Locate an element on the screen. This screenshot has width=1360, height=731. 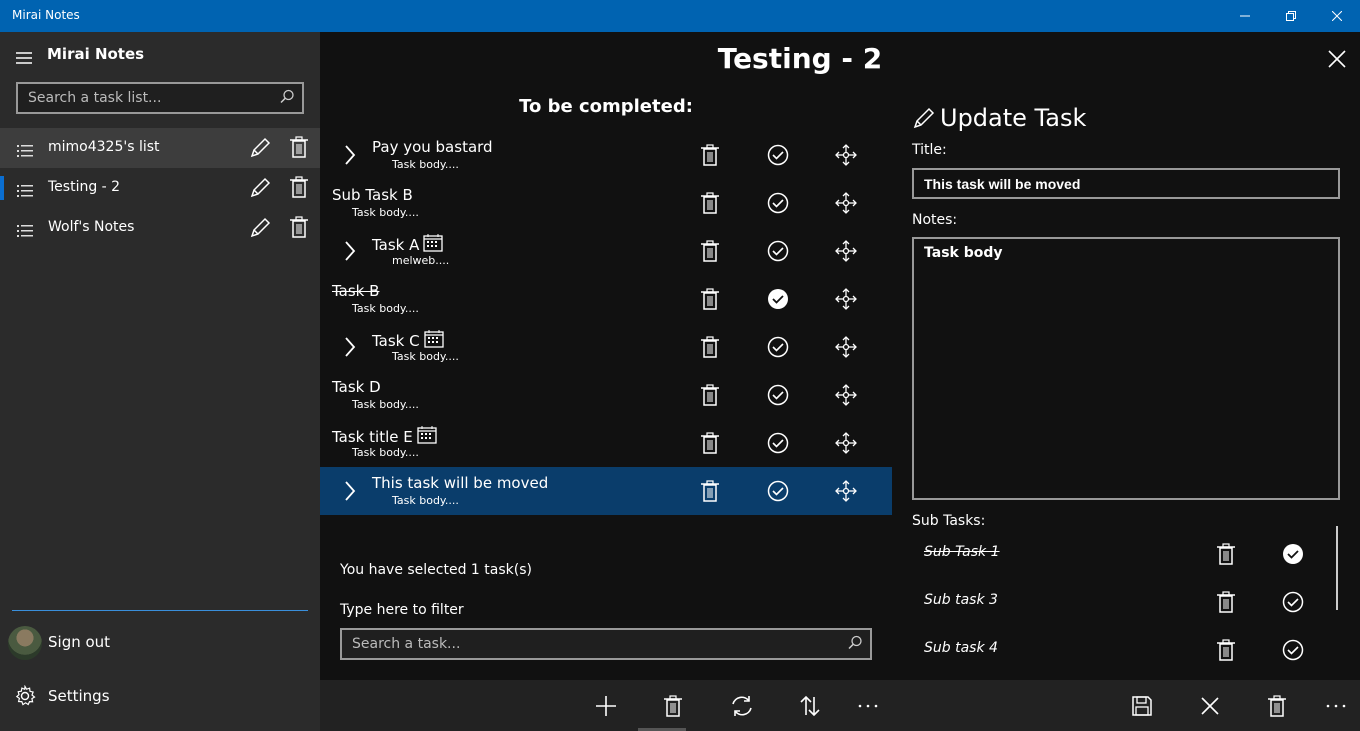
more-options-button is located at coordinates (868, 706).